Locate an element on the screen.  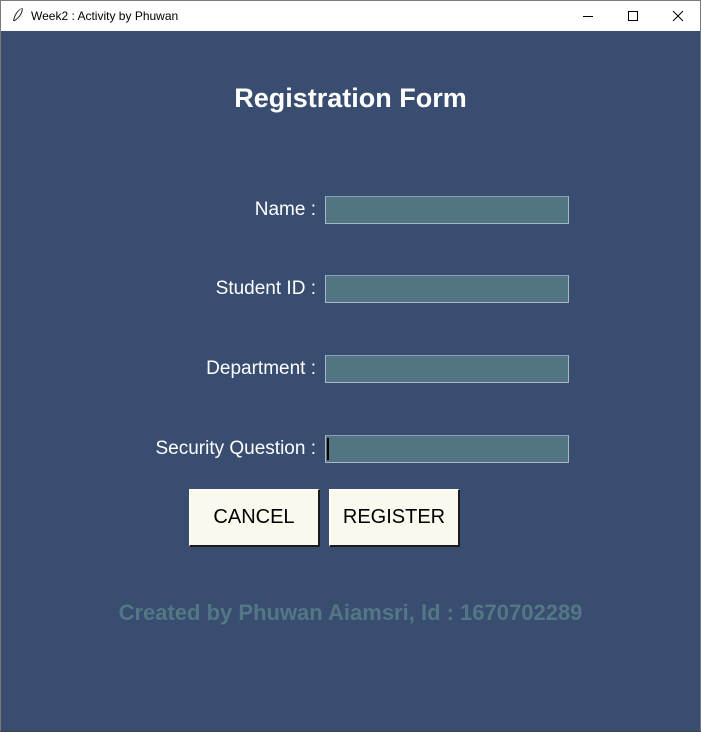
maximize-icon is located at coordinates (633, 16).